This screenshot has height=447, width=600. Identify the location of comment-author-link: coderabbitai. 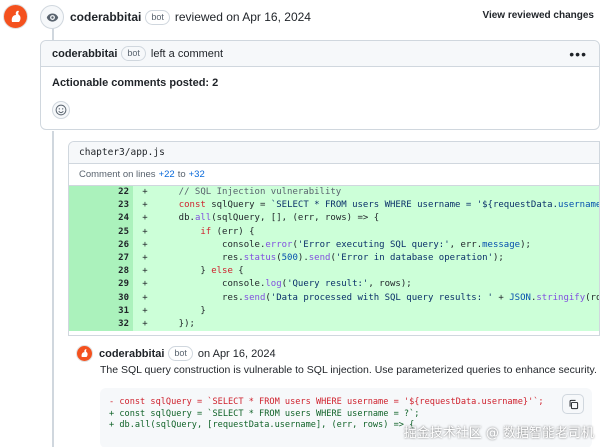
(84, 54).